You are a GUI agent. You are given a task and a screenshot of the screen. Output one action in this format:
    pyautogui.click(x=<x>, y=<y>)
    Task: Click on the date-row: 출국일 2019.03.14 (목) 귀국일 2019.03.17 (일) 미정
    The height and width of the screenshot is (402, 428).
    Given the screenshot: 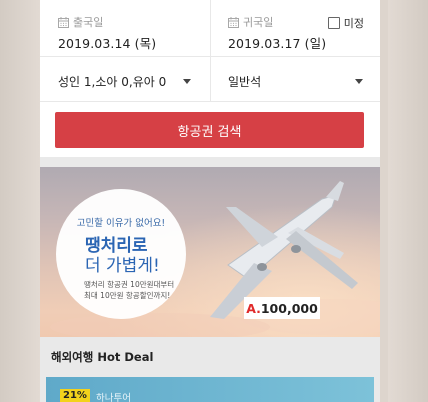 What is the action you would take?
    pyautogui.click(x=210, y=28)
    